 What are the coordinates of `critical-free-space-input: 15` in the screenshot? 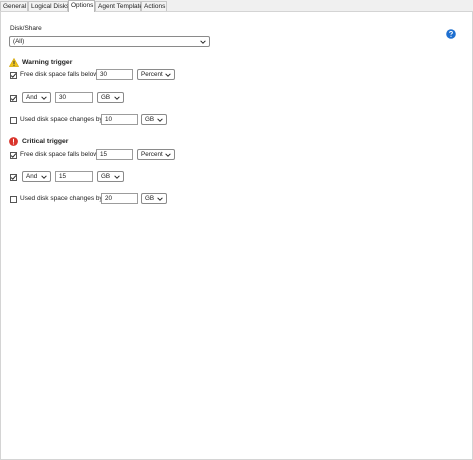 It's located at (114, 154).